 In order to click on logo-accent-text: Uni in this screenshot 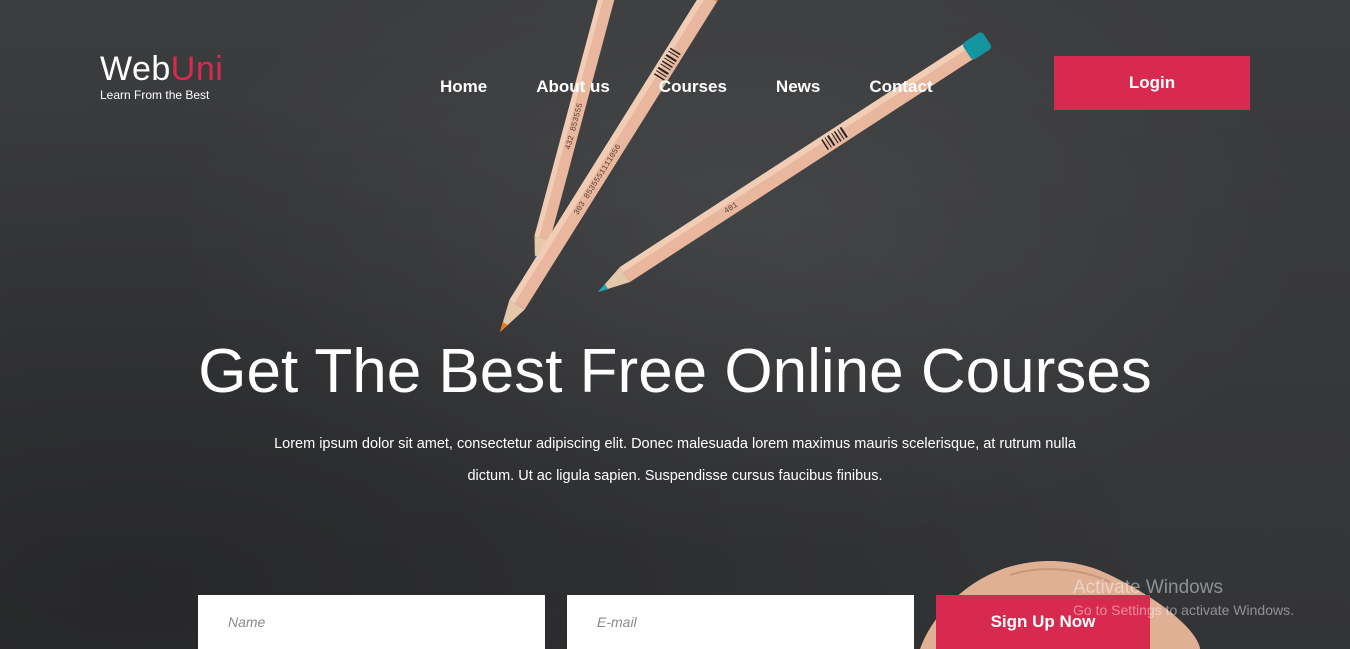, I will do `click(197, 69)`.